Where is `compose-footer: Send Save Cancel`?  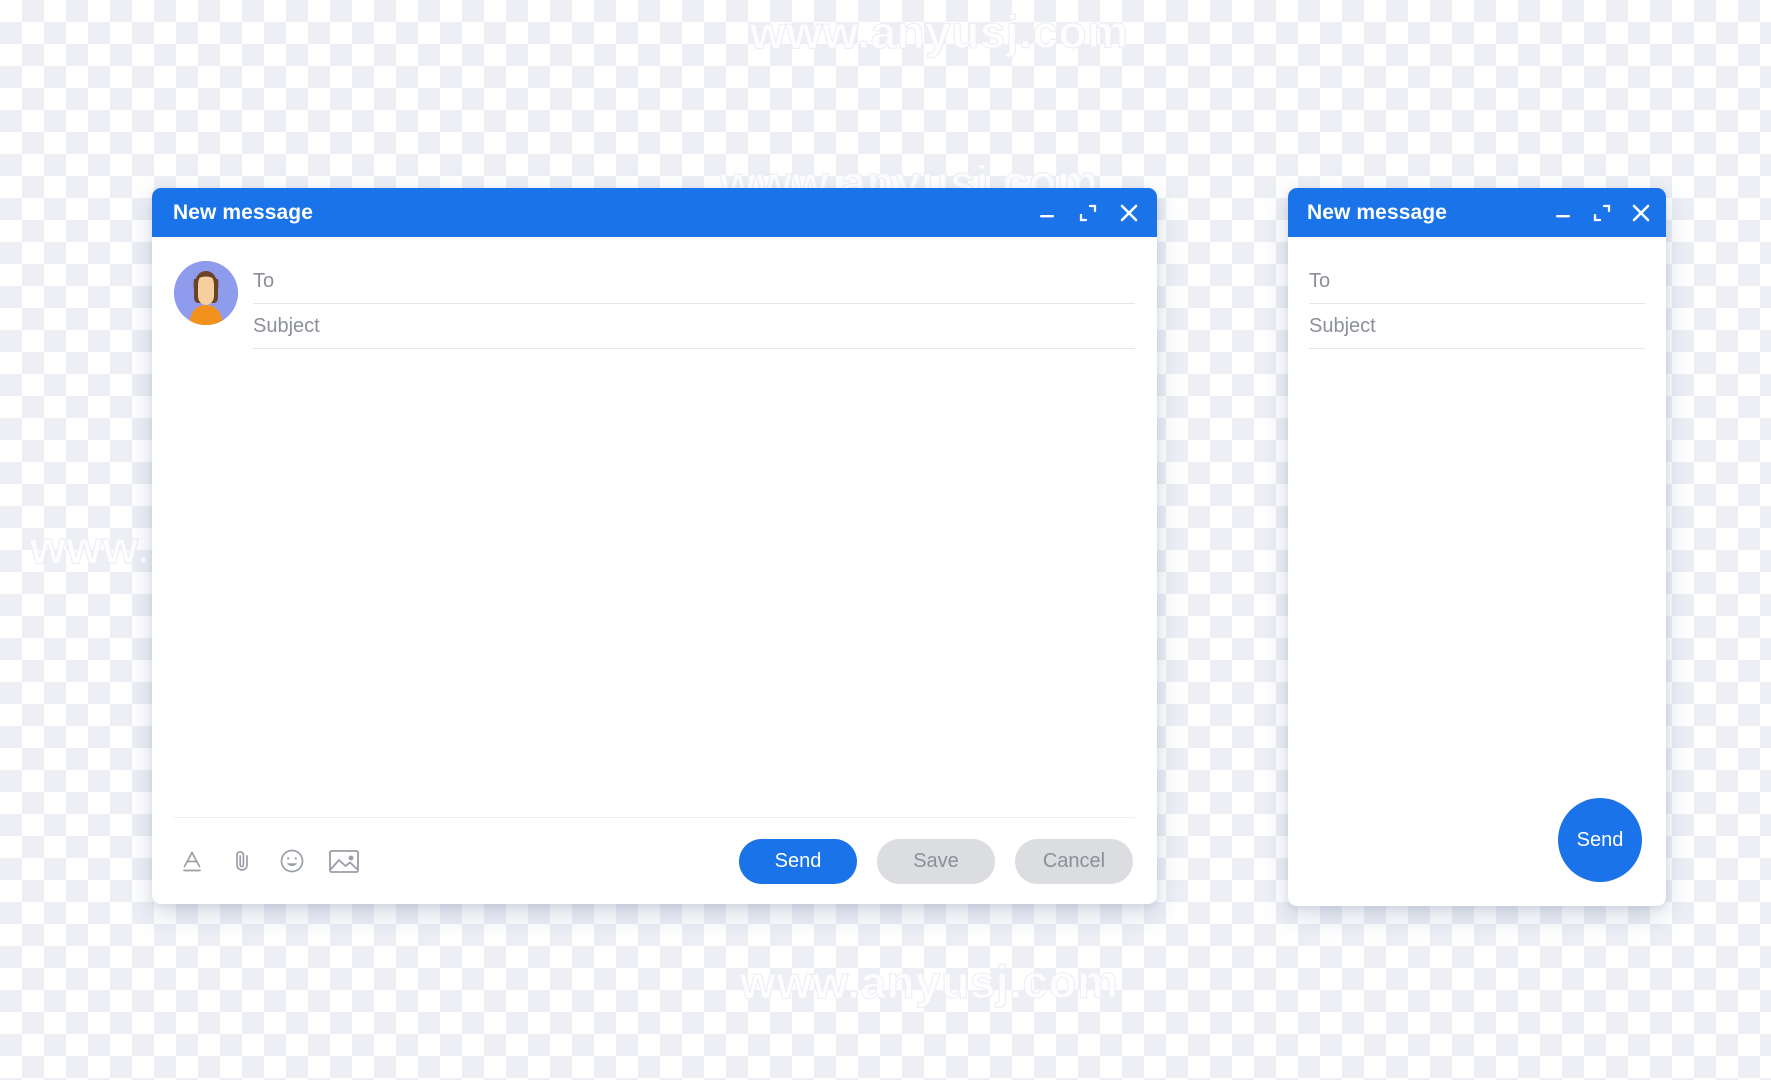 compose-footer: Send Save Cancel is located at coordinates (654, 861).